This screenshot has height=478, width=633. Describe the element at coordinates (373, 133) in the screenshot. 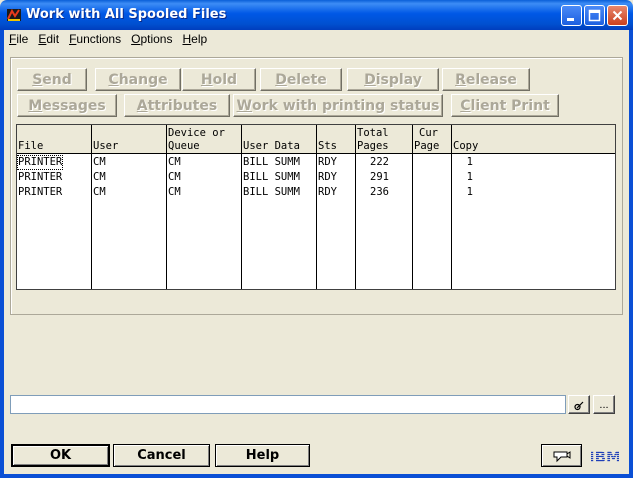

I see `col-header-total-pages-line1: Total` at that location.